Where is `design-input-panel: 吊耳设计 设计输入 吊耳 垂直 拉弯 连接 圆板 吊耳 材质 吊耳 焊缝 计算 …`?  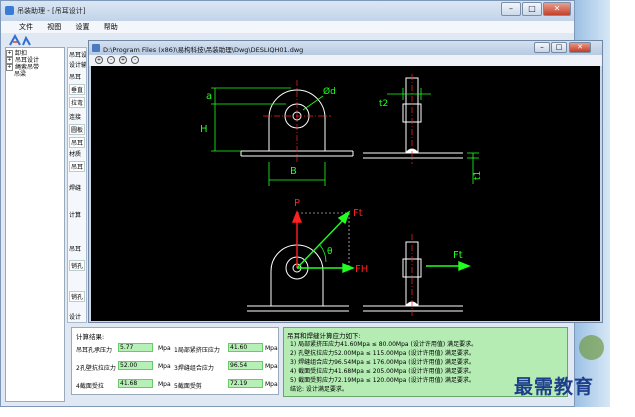
design-input-panel: 吊耳设计 设计输入 吊耳 垂直 拉弯 连接 圆板 吊耳 材质 吊耳 焊缝 计算 … is located at coordinates (77, 185).